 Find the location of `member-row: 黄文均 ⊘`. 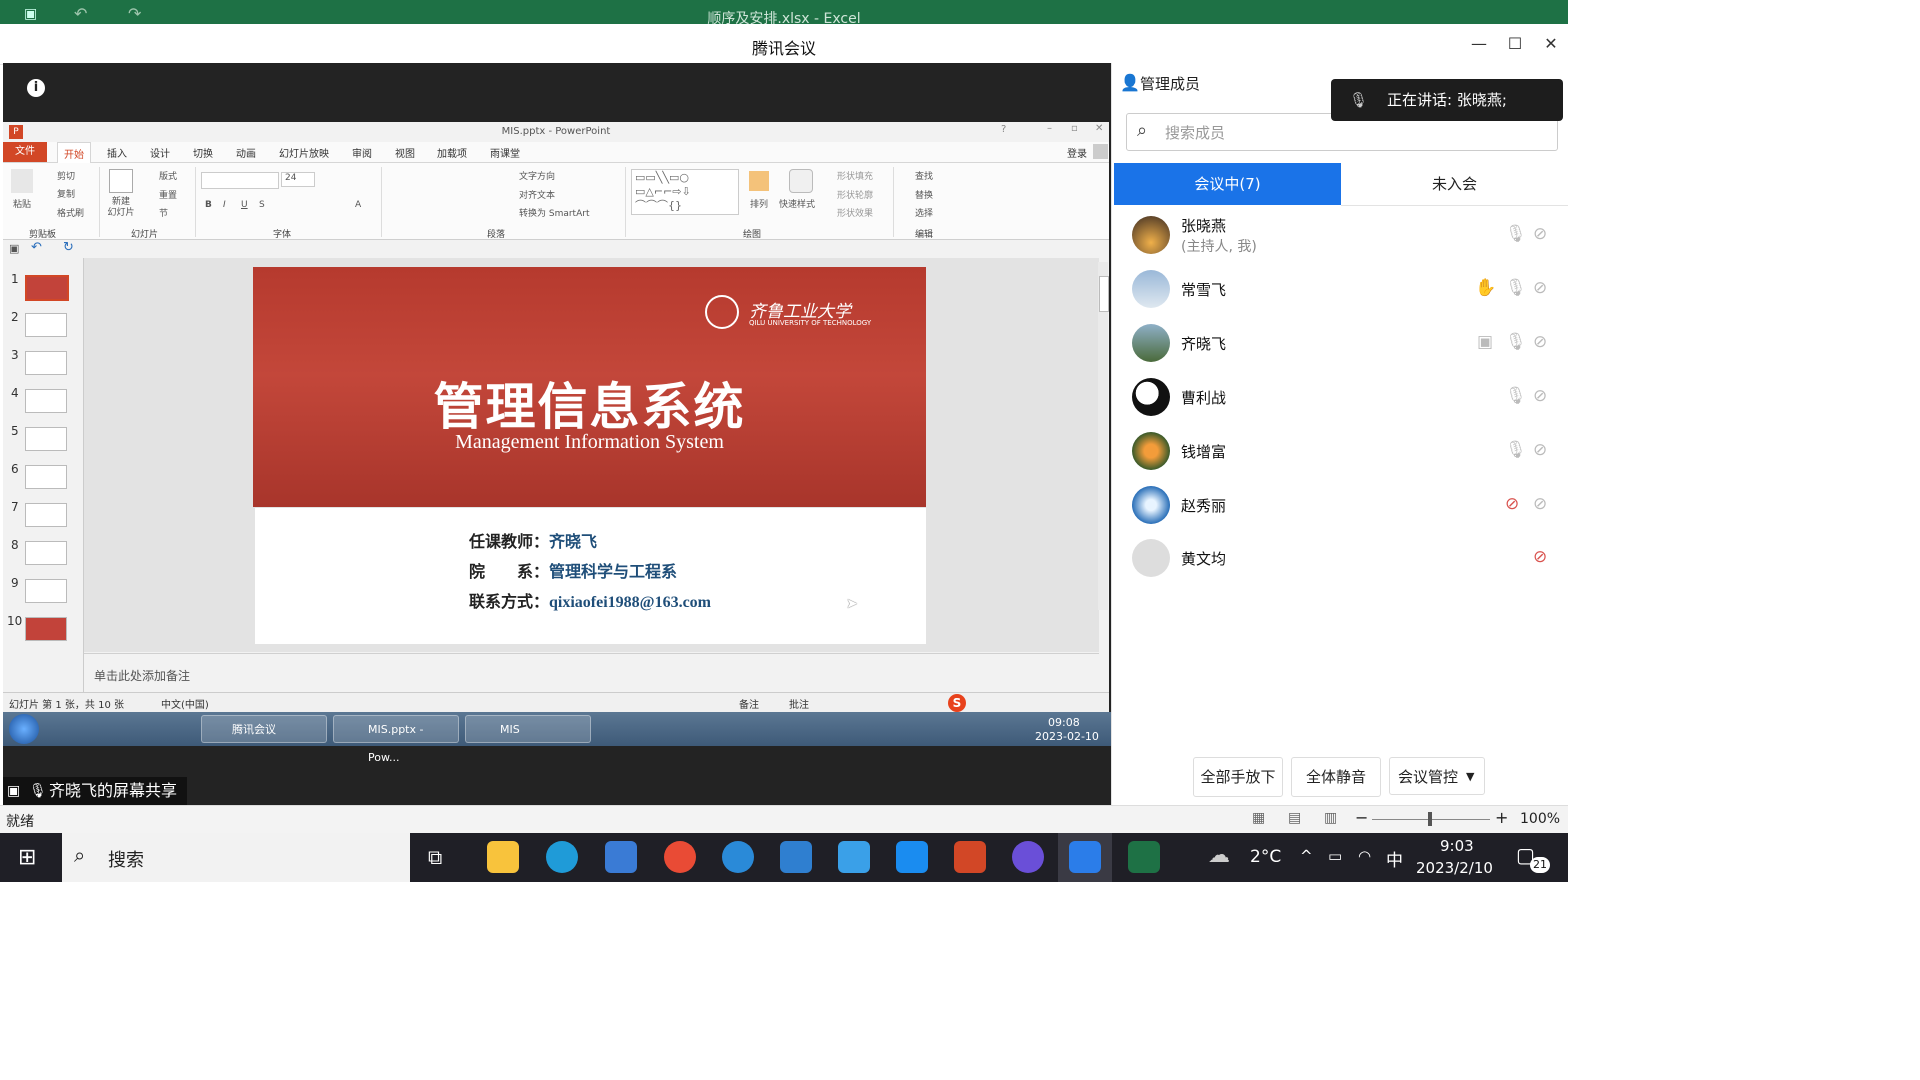

member-row: 黄文均 ⊘ is located at coordinates (1340, 558).